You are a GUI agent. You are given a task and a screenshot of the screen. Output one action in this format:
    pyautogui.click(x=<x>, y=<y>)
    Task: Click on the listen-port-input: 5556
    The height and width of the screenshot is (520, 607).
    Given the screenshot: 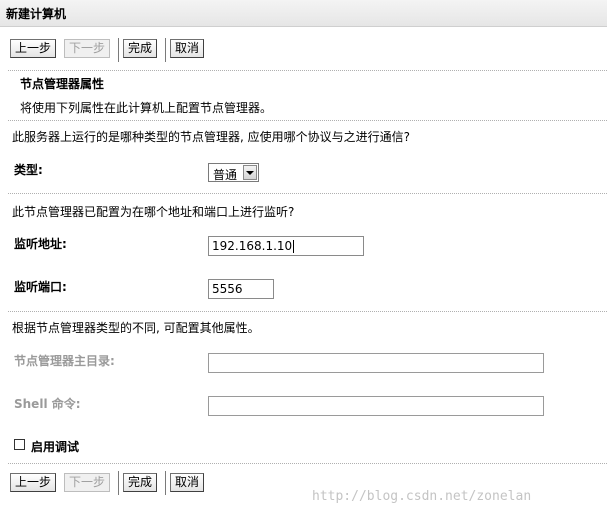 What is the action you would take?
    pyautogui.click(x=241, y=289)
    